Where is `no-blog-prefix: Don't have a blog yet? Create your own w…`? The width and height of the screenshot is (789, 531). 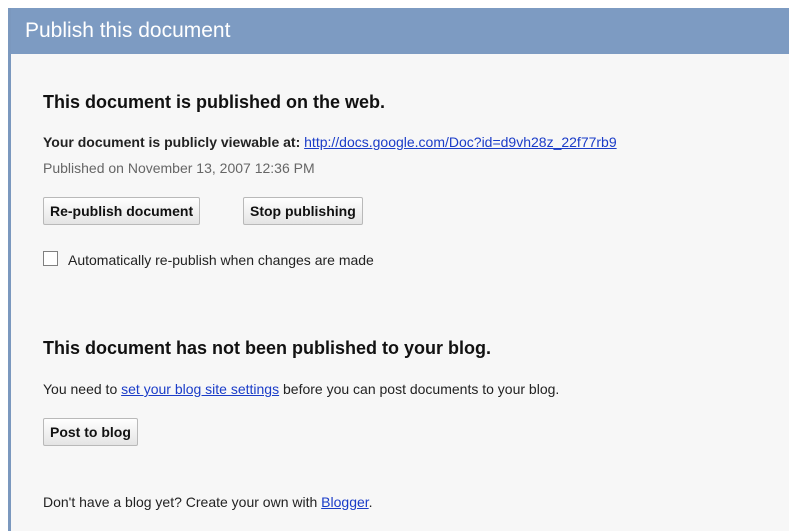
no-blog-prefix: Don't have a blog yet? Create your own w… is located at coordinates (180, 502).